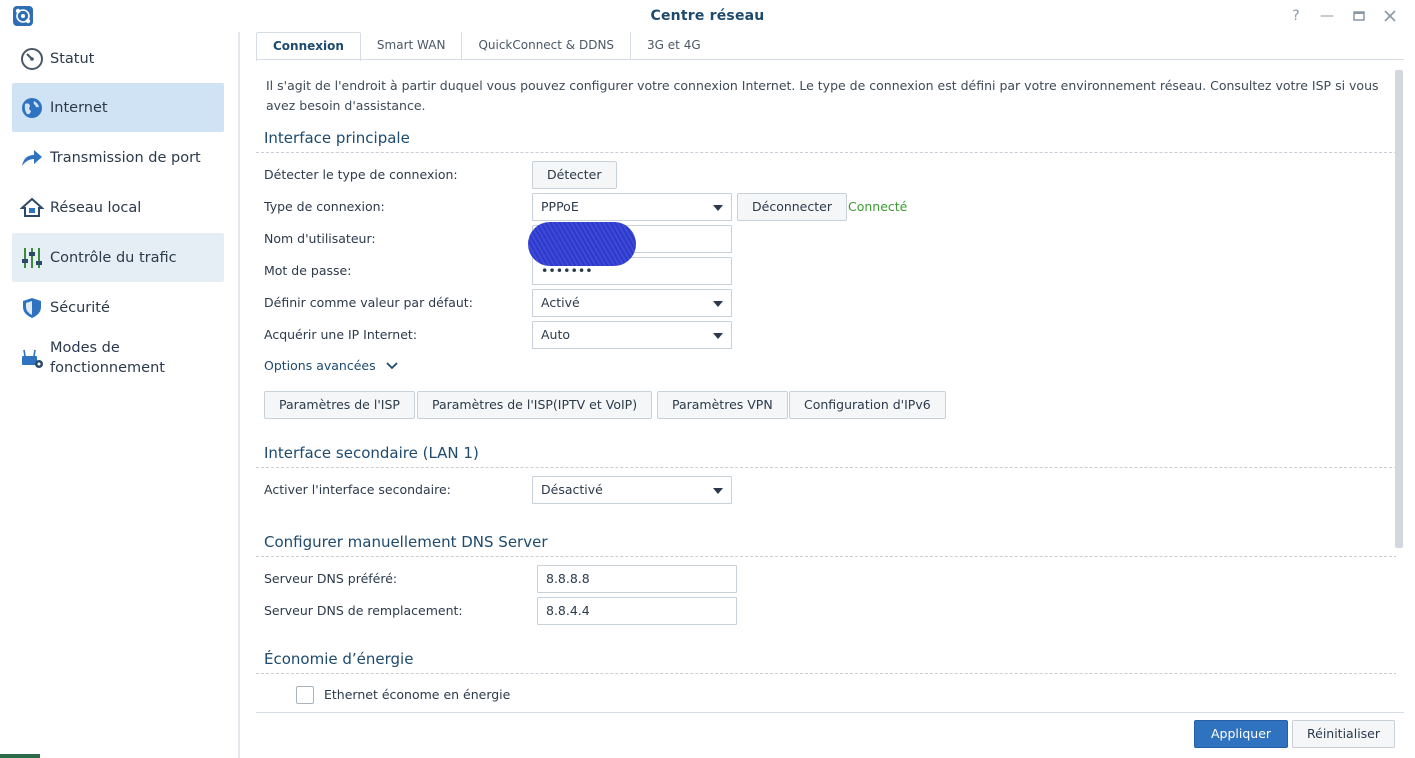  What do you see at coordinates (582, 244) in the screenshot?
I see `redaction-scribble` at bounding box center [582, 244].